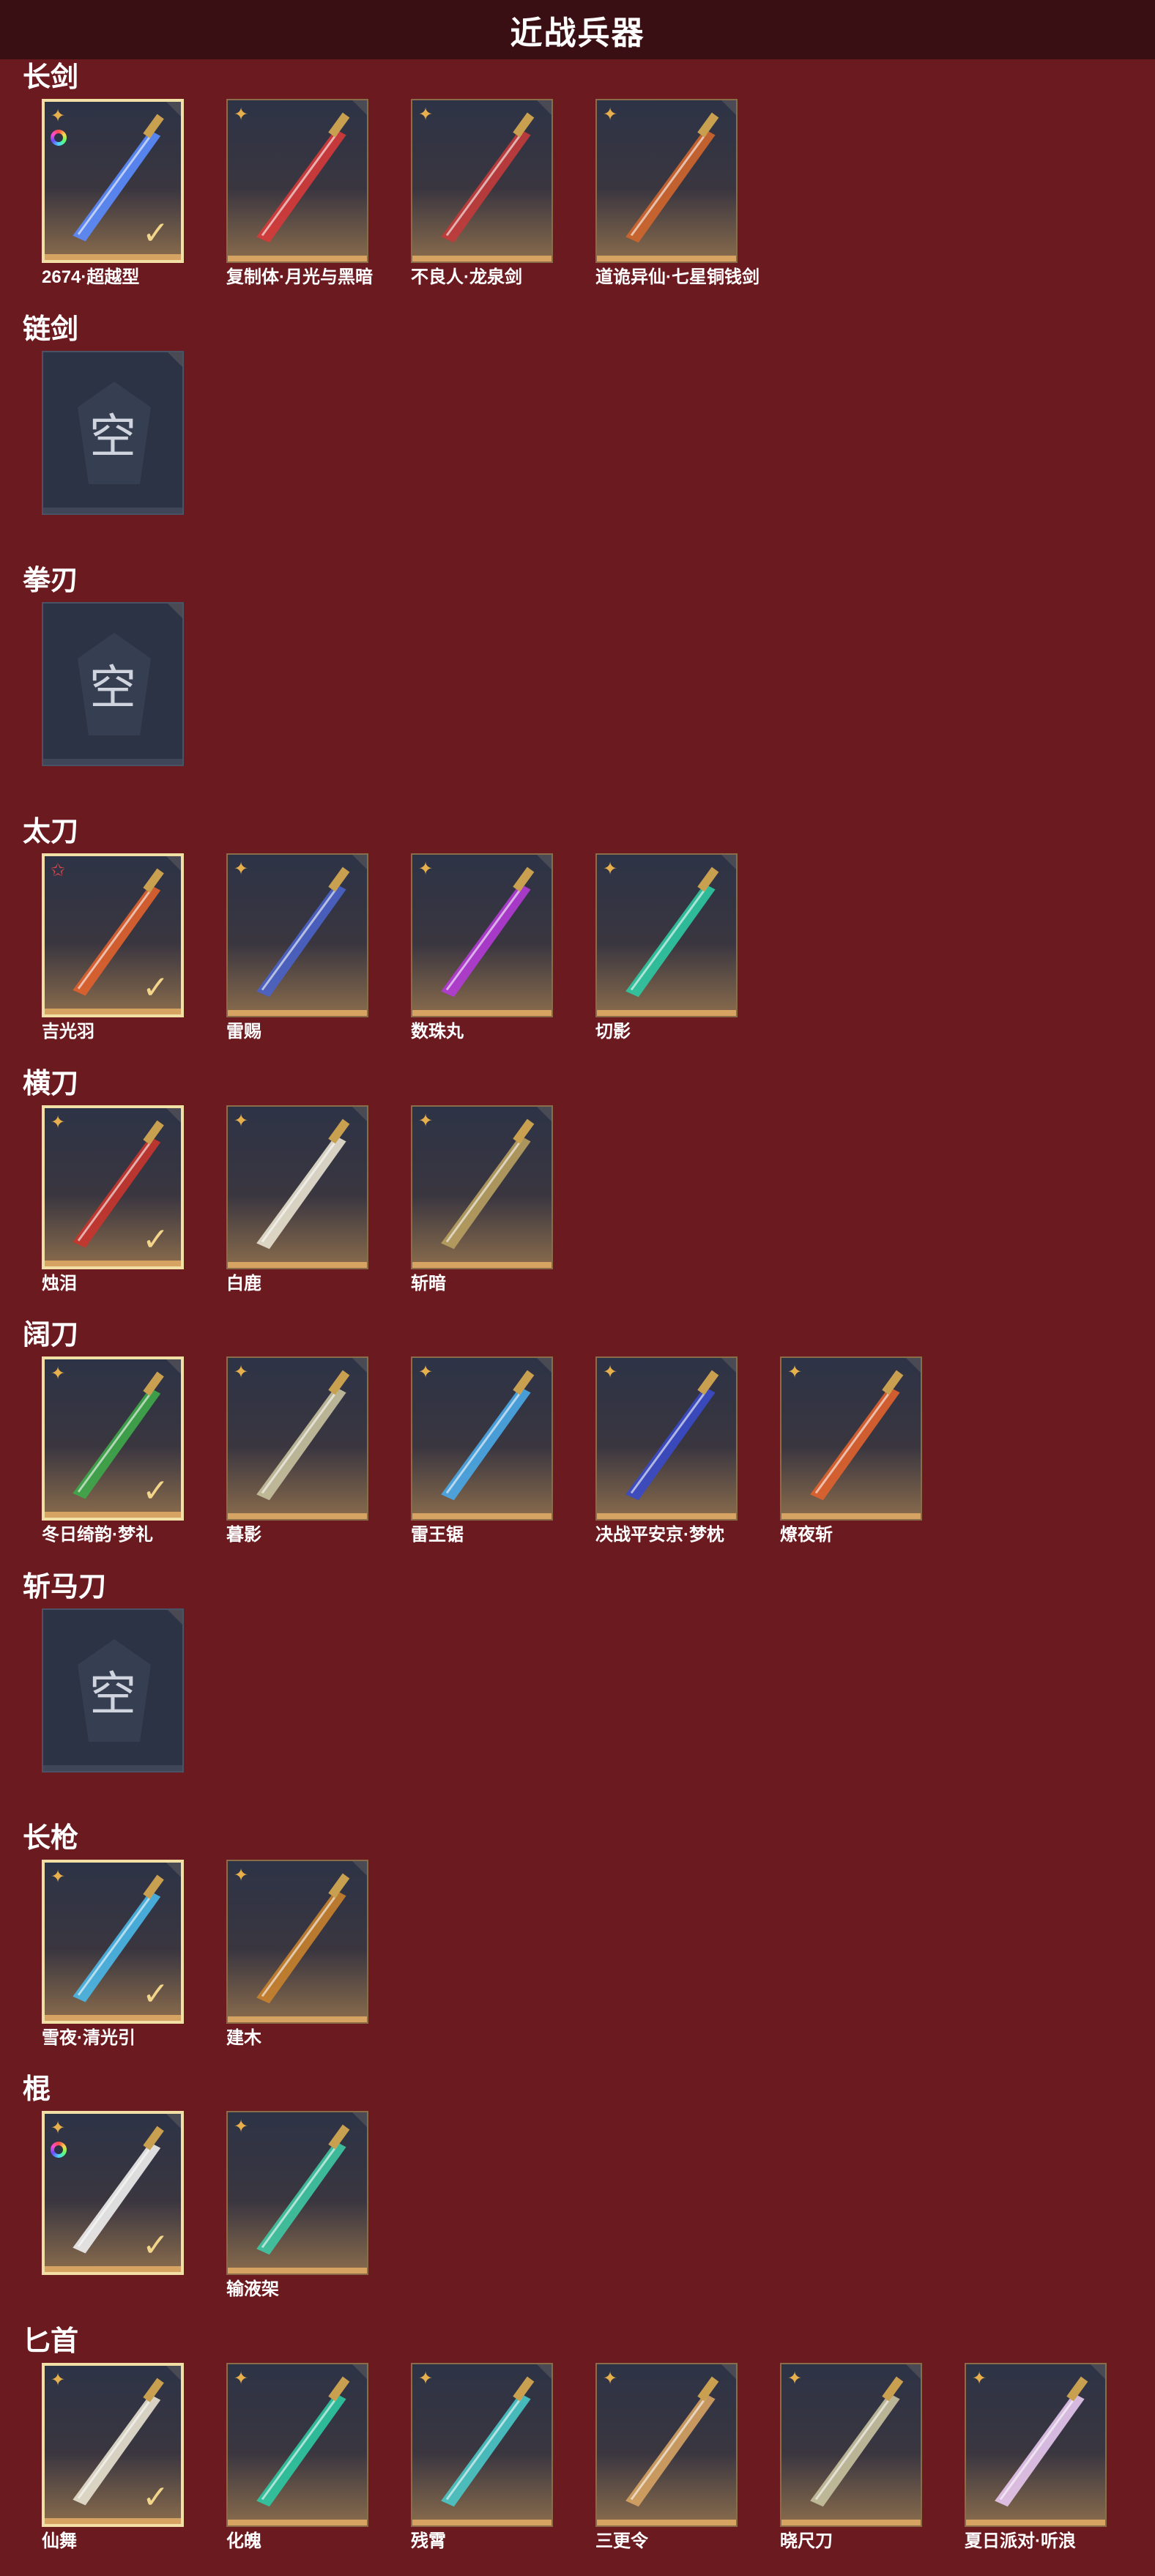  I want to click on weapon-card: ✦ 建木, so click(297, 1954).